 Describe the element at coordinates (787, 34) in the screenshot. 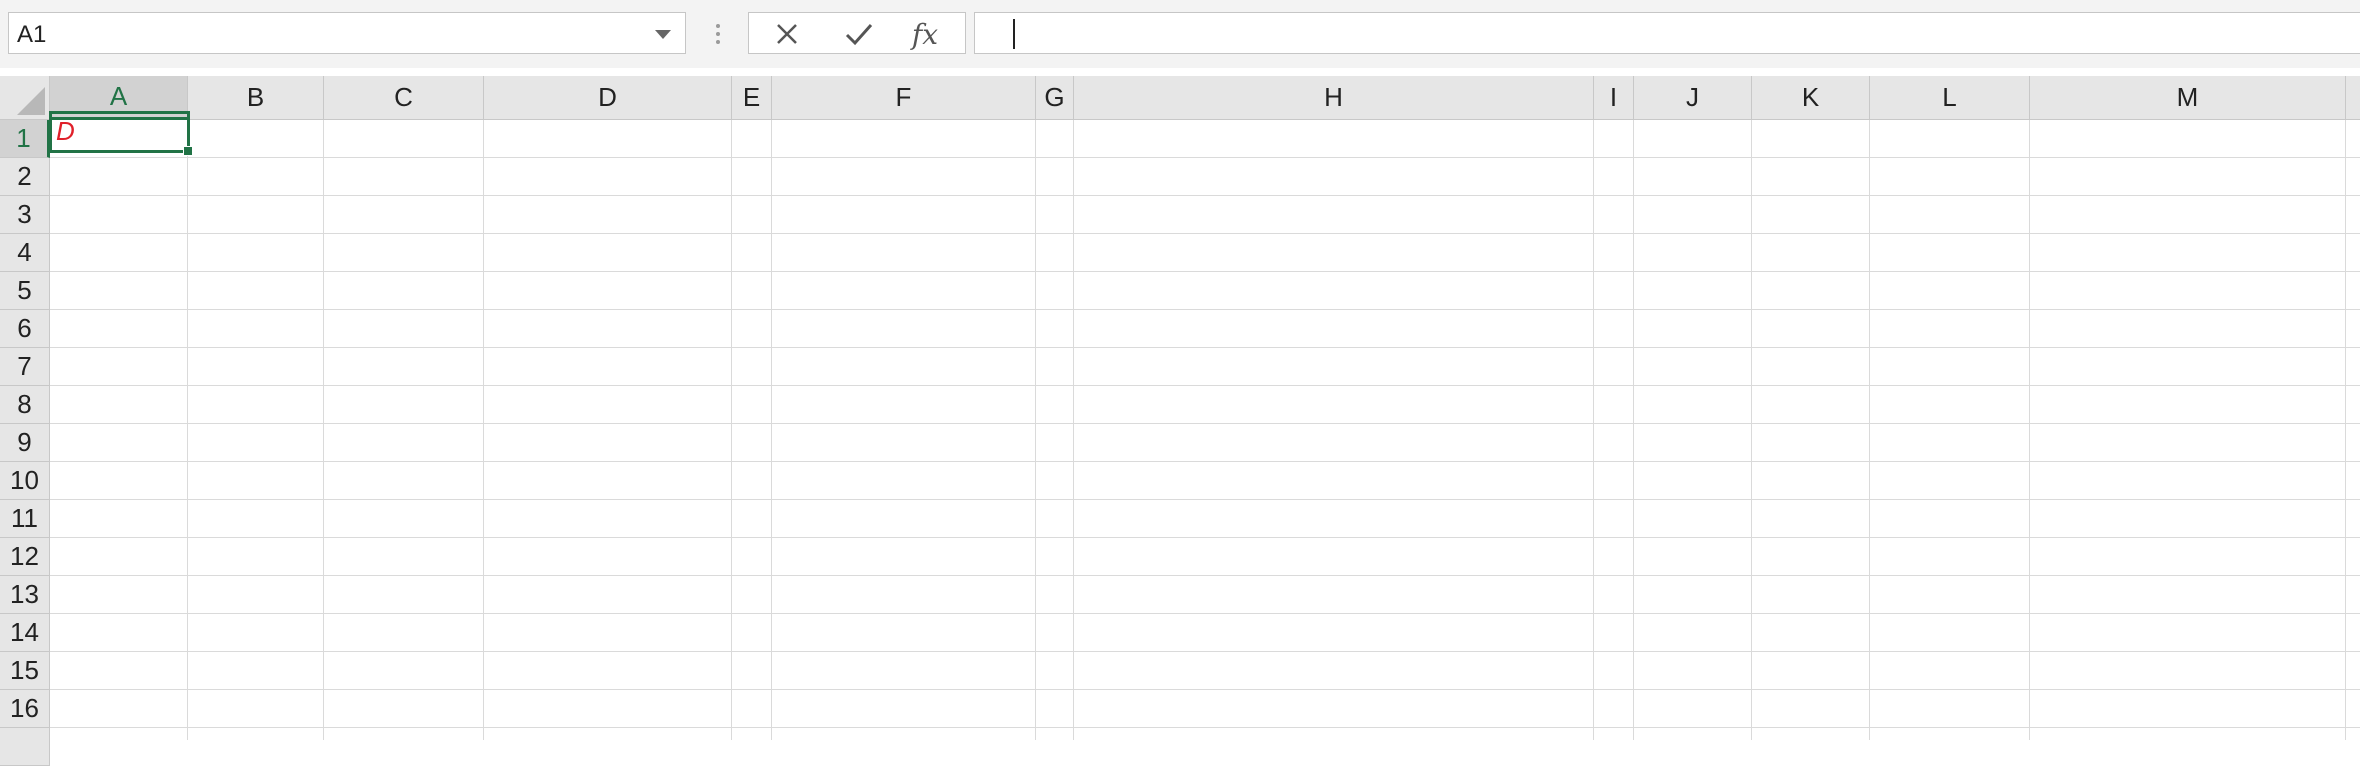

I see `close-icon` at that location.